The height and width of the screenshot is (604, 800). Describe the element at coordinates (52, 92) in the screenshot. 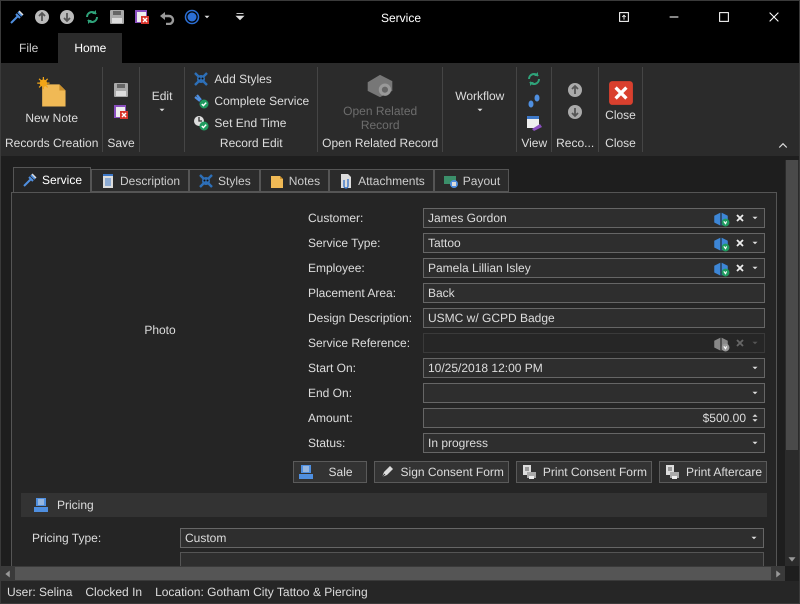

I see `new-note-icon` at that location.